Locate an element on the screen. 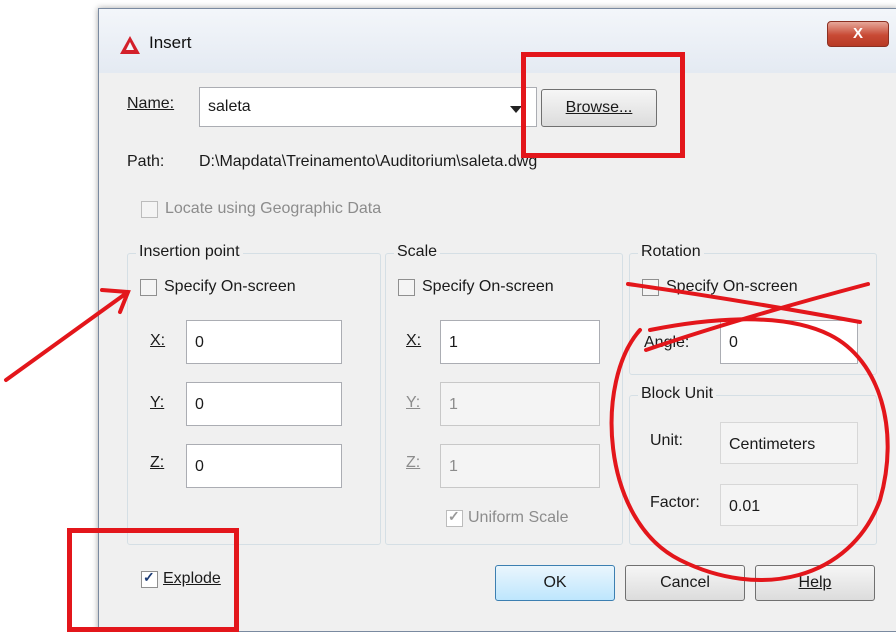  cross-mark-icon is located at coordinates (748, 317).